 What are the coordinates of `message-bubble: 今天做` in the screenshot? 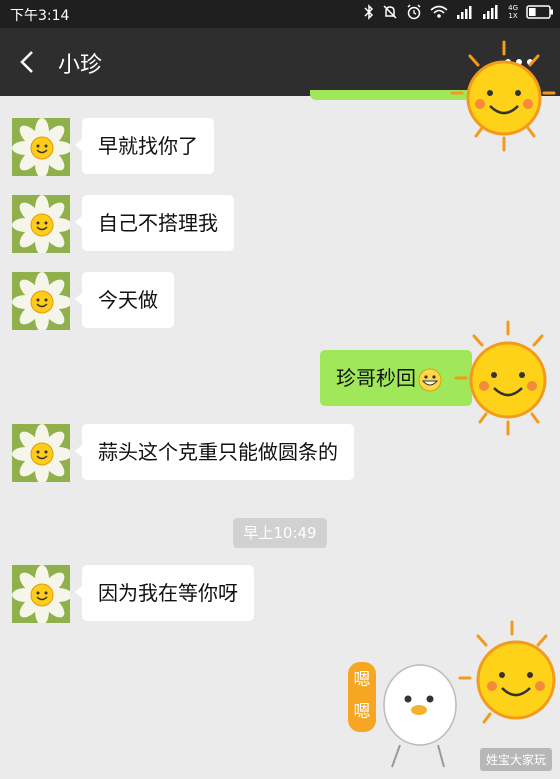 It's located at (124, 300).